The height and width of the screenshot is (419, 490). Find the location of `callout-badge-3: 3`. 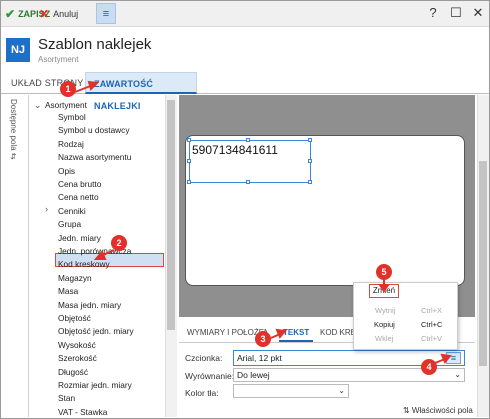

callout-badge-3: 3 is located at coordinates (263, 339).